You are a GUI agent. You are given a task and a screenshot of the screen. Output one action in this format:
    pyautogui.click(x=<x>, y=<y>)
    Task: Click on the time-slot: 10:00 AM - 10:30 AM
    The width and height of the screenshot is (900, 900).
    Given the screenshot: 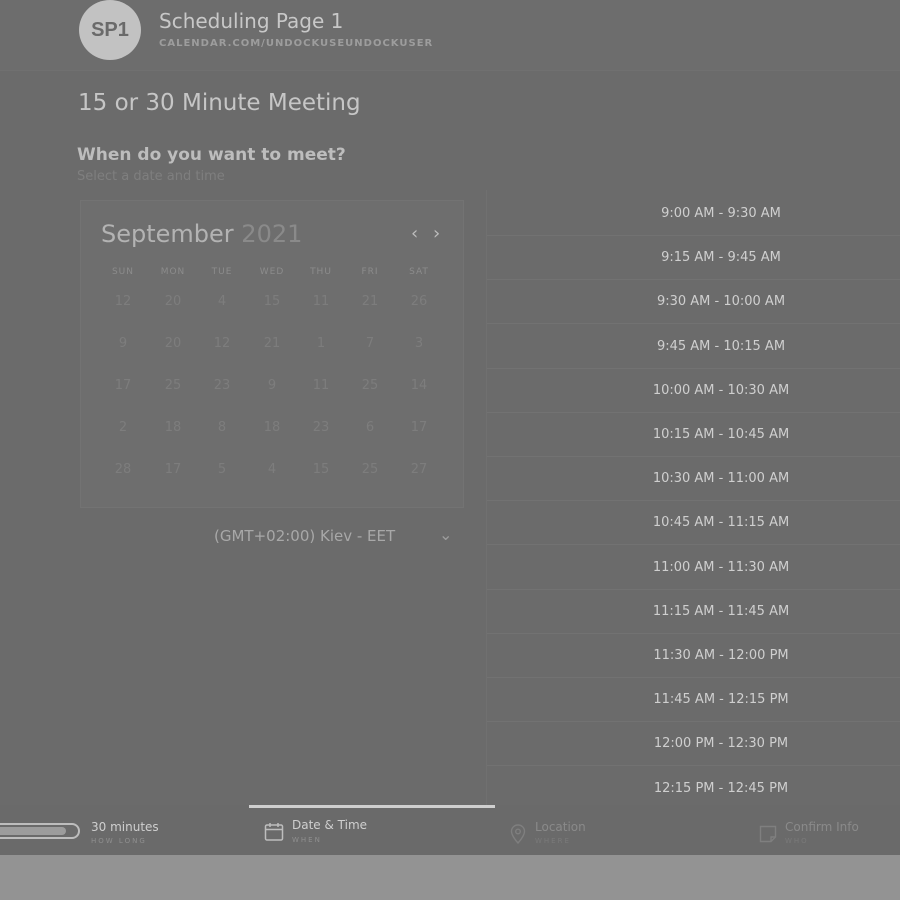 What is the action you would take?
    pyautogui.click(x=693, y=391)
    